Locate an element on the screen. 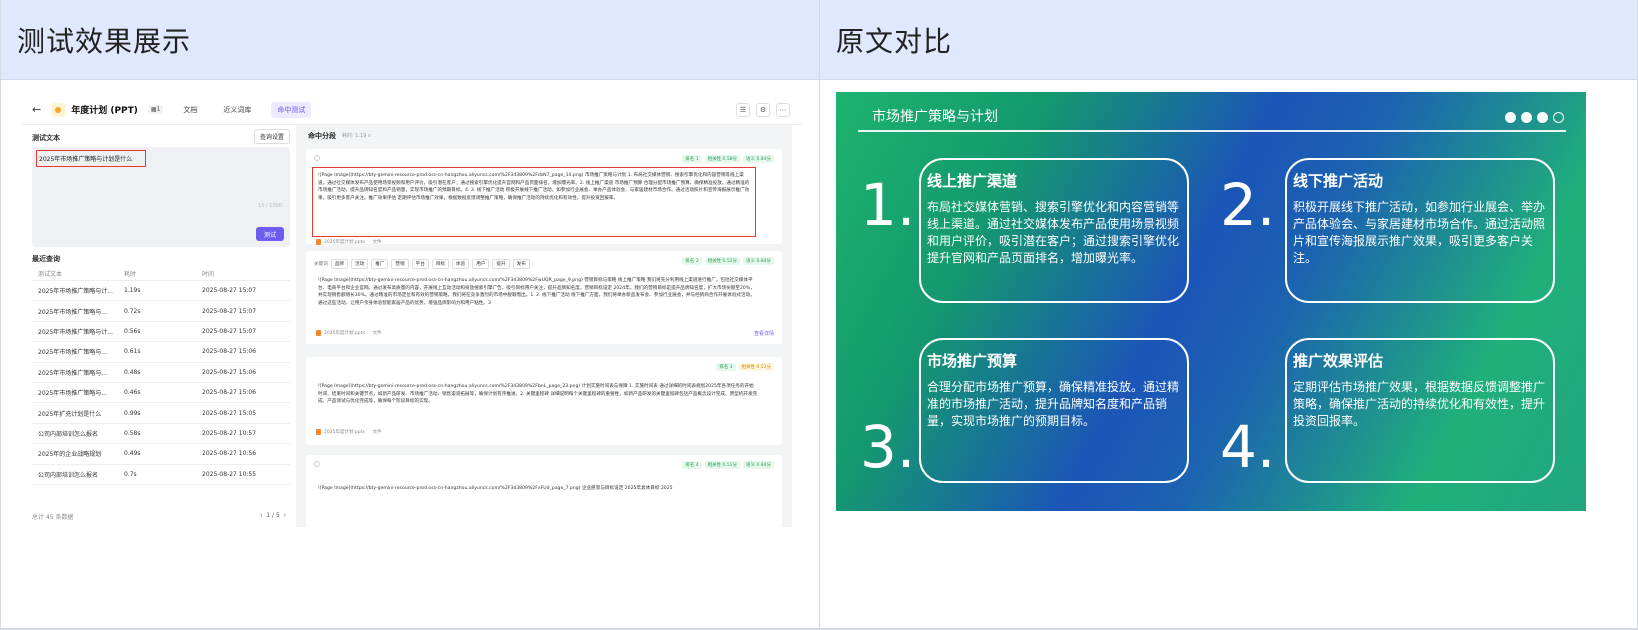 This screenshot has width=1638, height=630. item-number: 4. is located at coordinates (1248, 447).